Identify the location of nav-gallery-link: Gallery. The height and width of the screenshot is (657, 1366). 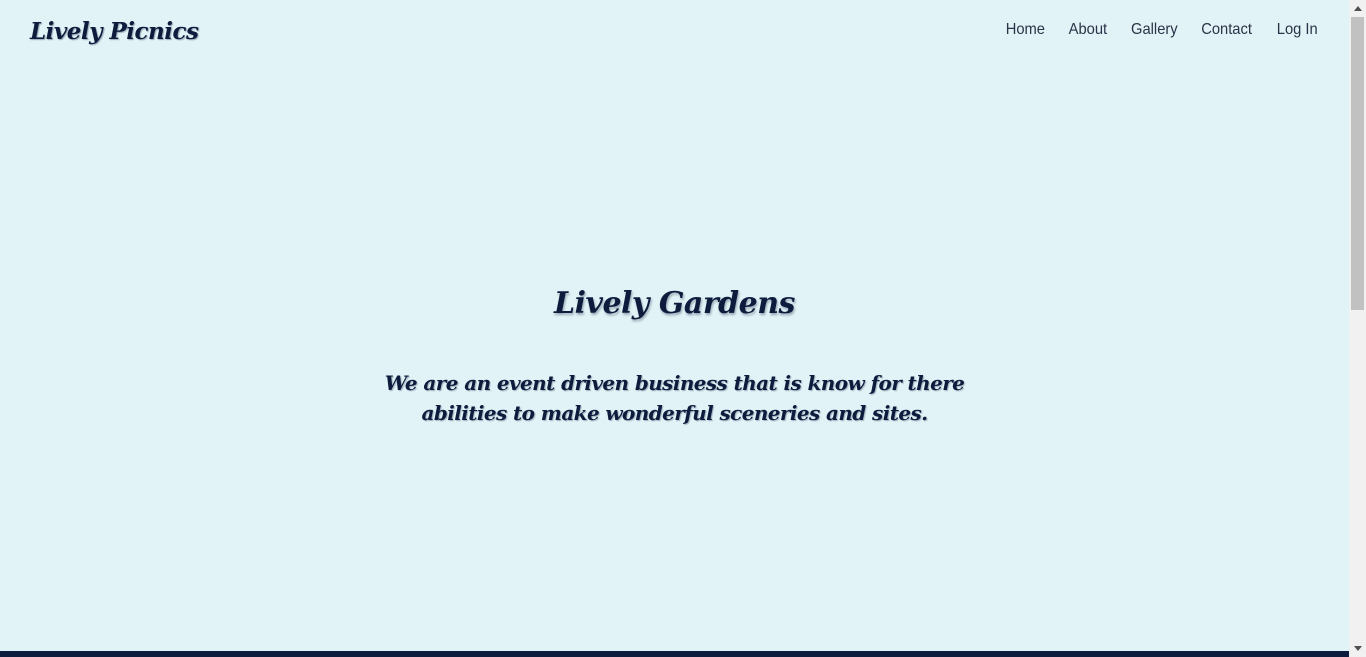
(1154, 30).